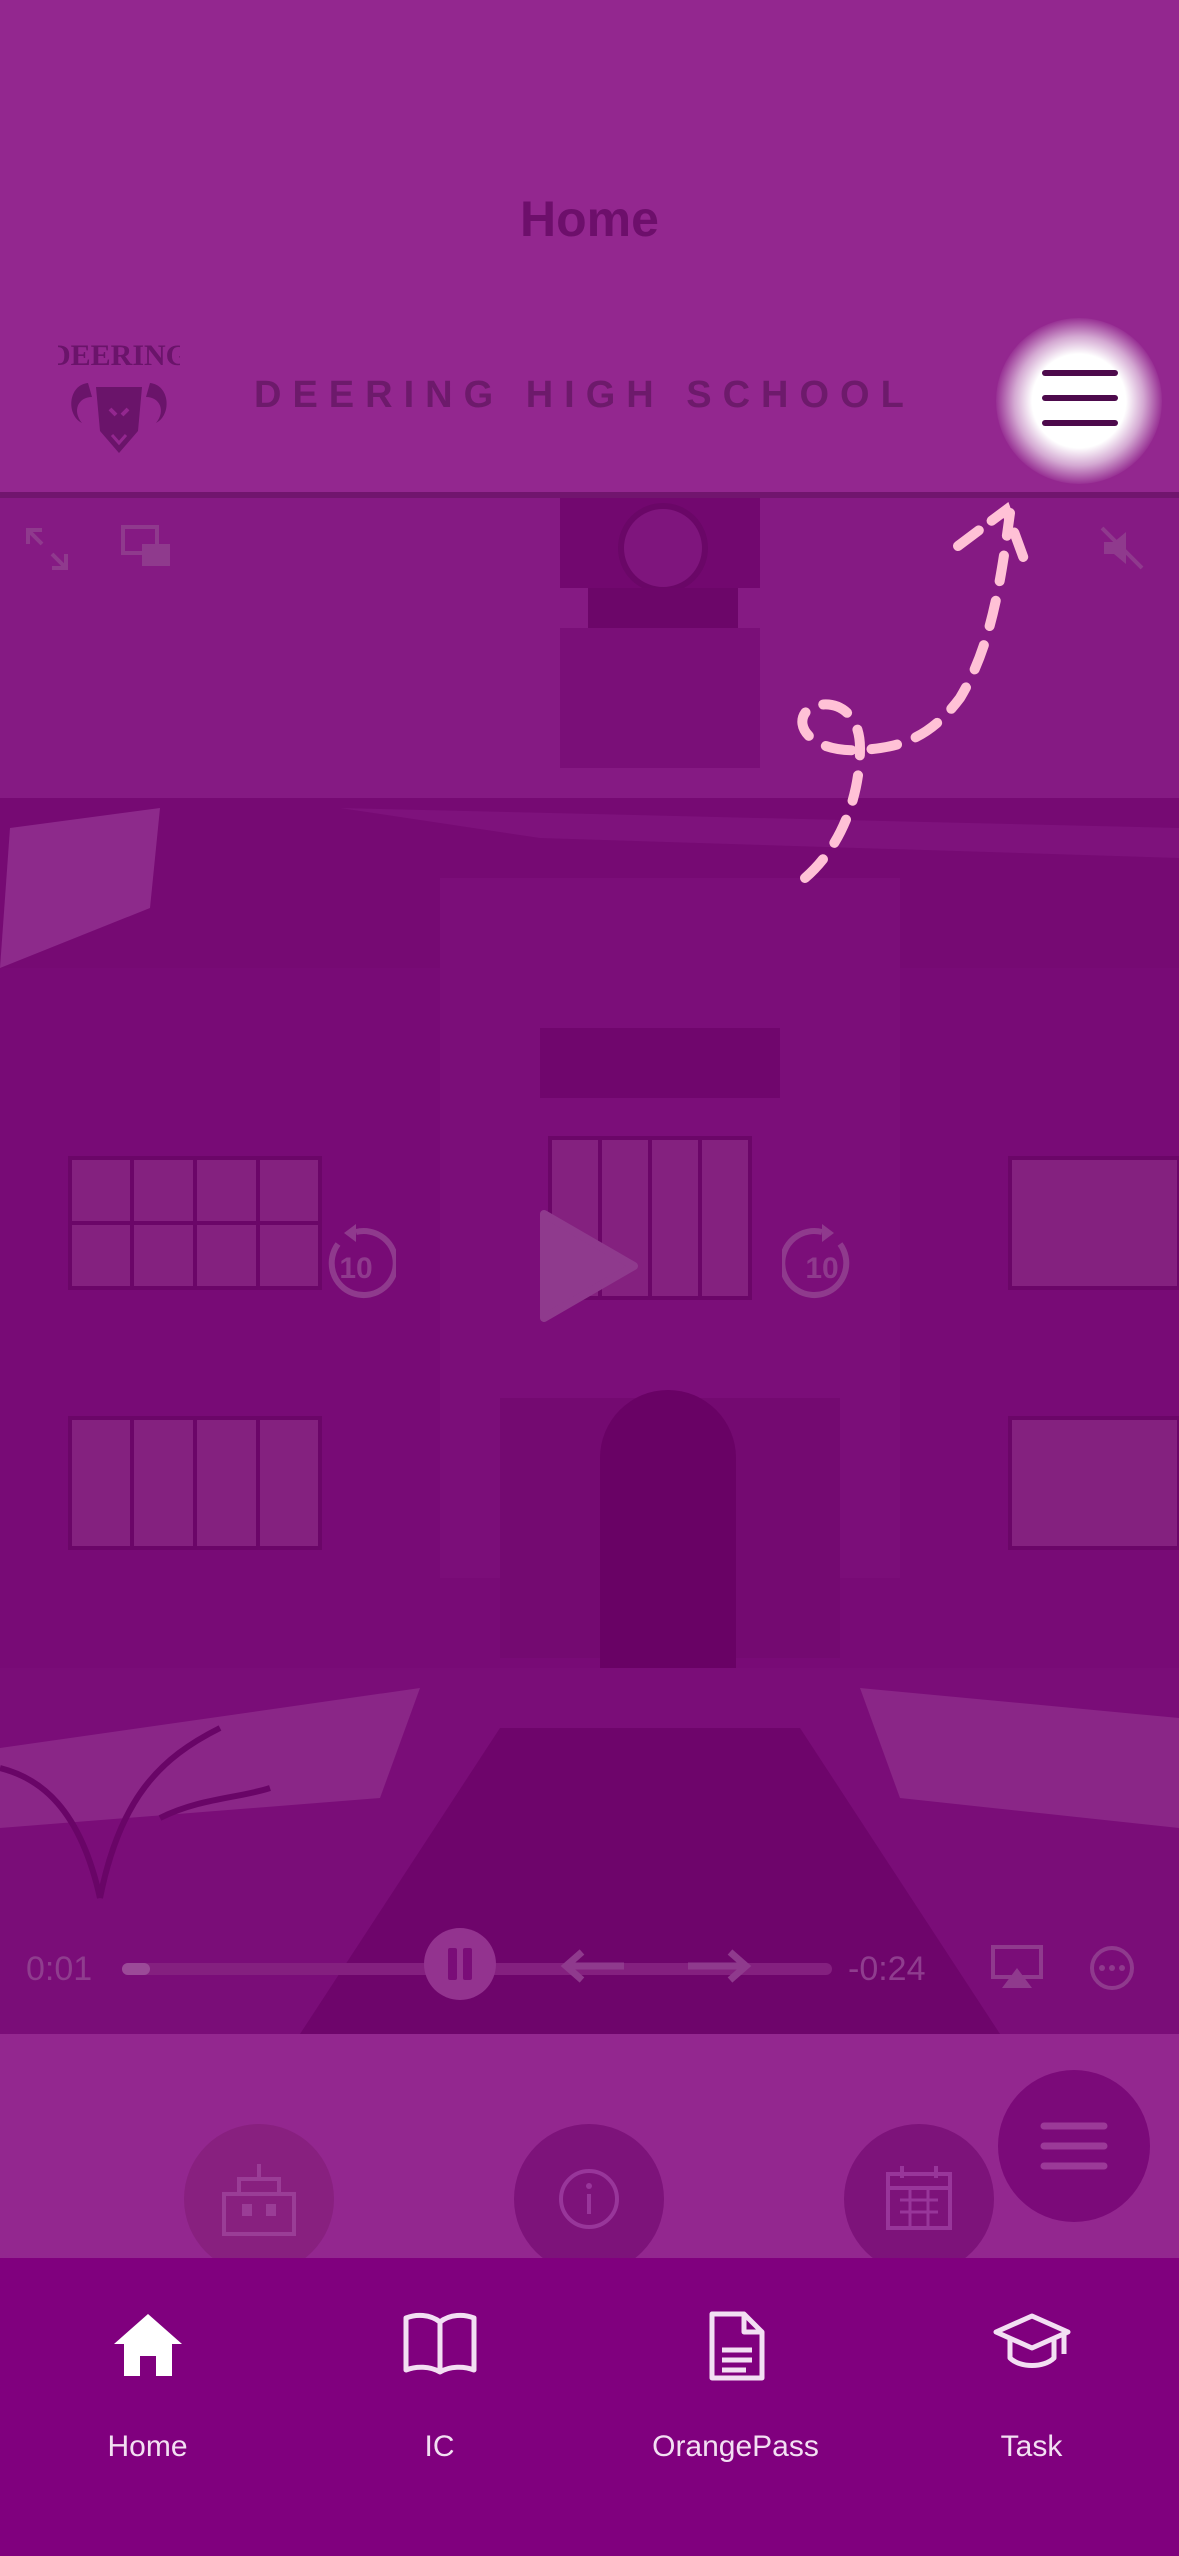 Image resolution: width=1179 pixels, height=2556 pixels. What do you see at coordinates (119, 355) in the screenshot?
I see `svg-text: DEERING` at bounding box center [119, 355].